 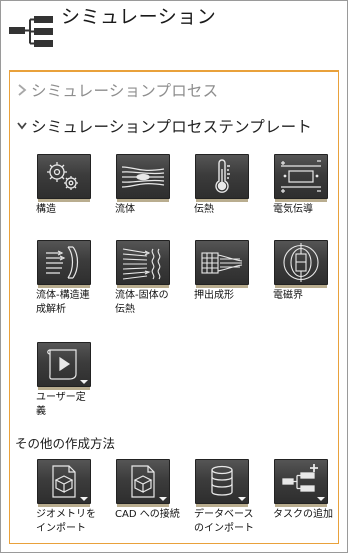 I want to click on gears-icon, so click(x=62, y=176).